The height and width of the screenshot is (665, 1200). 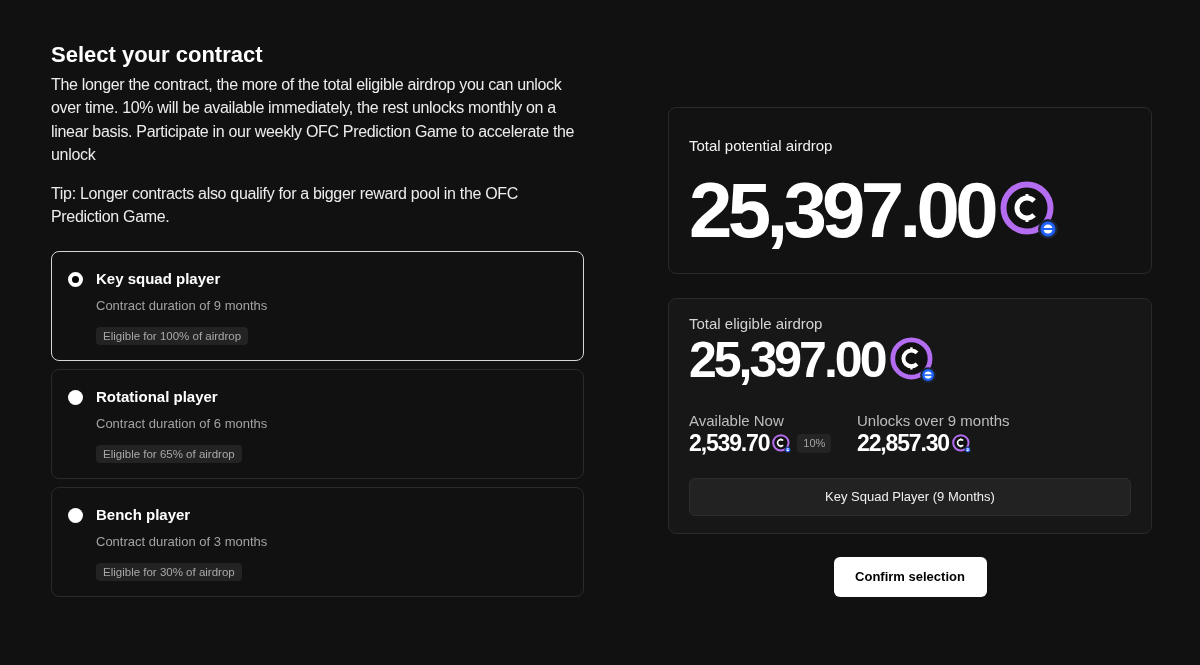 I want to click on potential-airdrop-amount: 25,397.00, so click(x=841, y=210).